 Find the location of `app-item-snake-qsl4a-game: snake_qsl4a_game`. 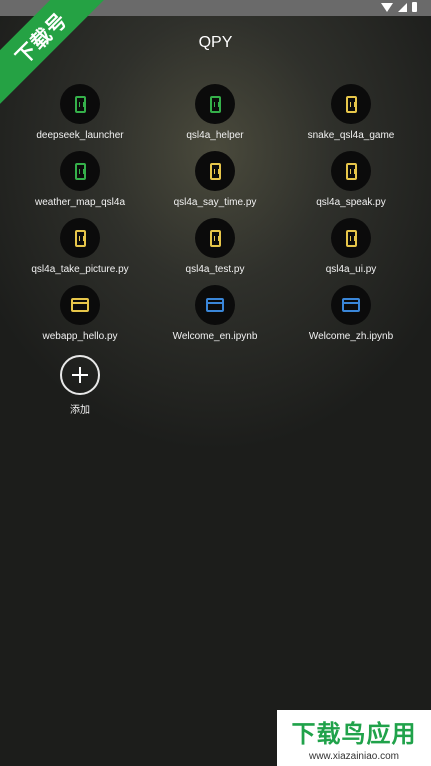

app-item-snake-qsl4a-game: snake_qsl4a_game is located at coordinates (351, 112).